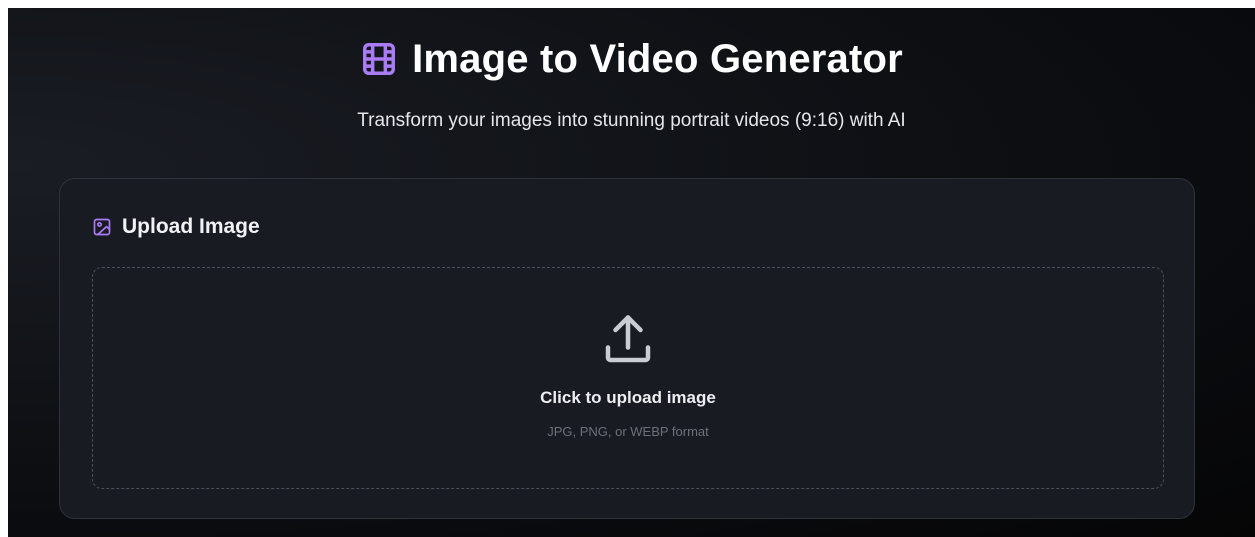 The image size is (1255, 537). I want to click on upload-label: Click to upload image, so click(628, 397).